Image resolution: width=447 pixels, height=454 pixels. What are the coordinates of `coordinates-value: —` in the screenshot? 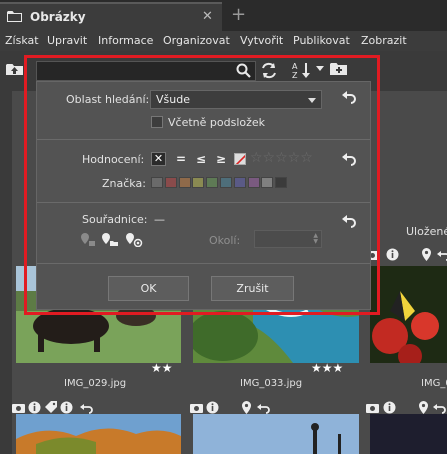 It's located at (159, 219).